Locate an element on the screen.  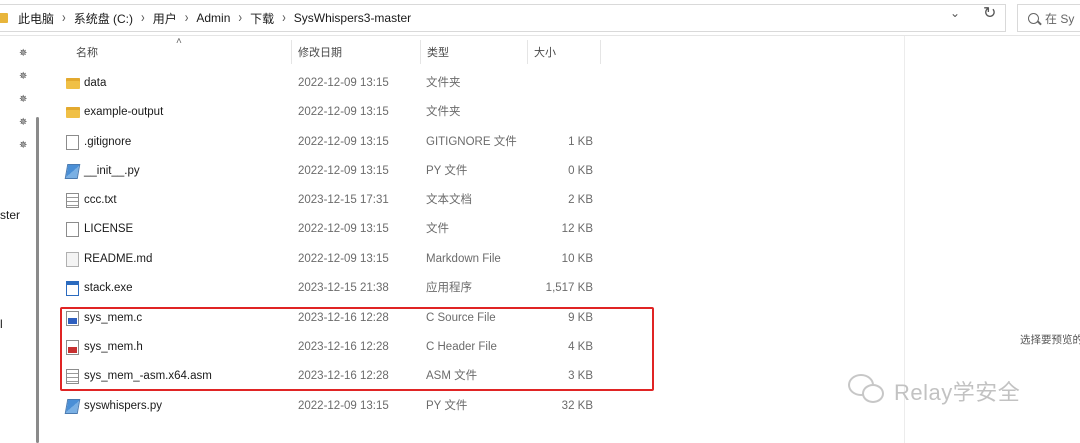
exe-file-icon is located at coordinates (72, 288).